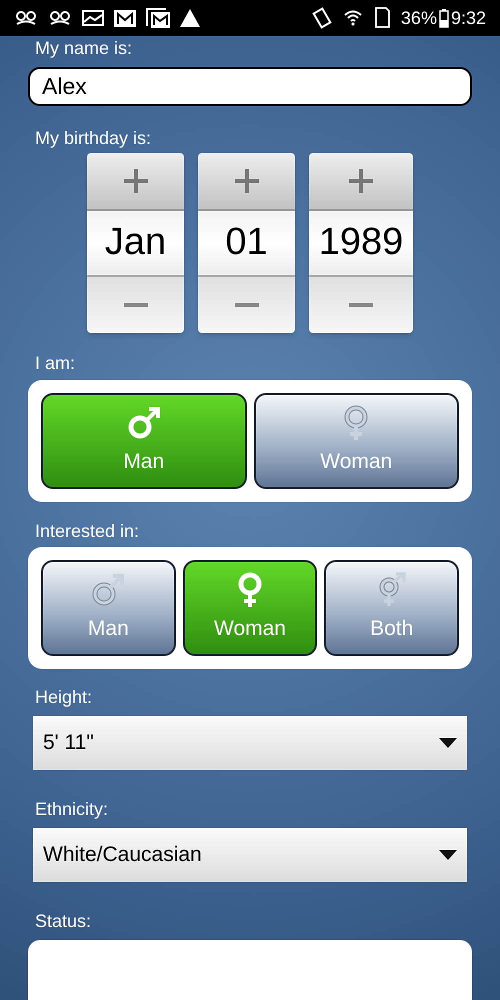 Image resolution: width=500 pixels, height=1000 pixels. What do you see at coordinates (392, 608) in the screenshot?
I see `gender-option-button: Both` at bounding box center [392, 608].